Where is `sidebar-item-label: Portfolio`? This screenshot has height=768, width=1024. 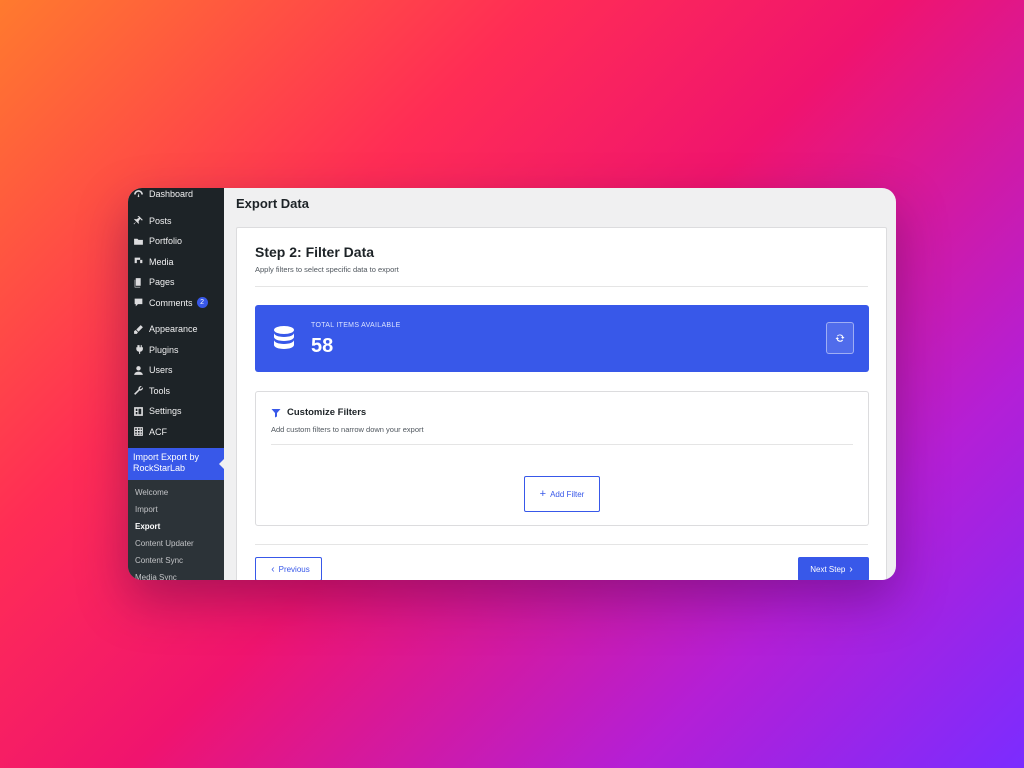
sidebar-item-label: Portfolio is located at coordinates (166, 241).